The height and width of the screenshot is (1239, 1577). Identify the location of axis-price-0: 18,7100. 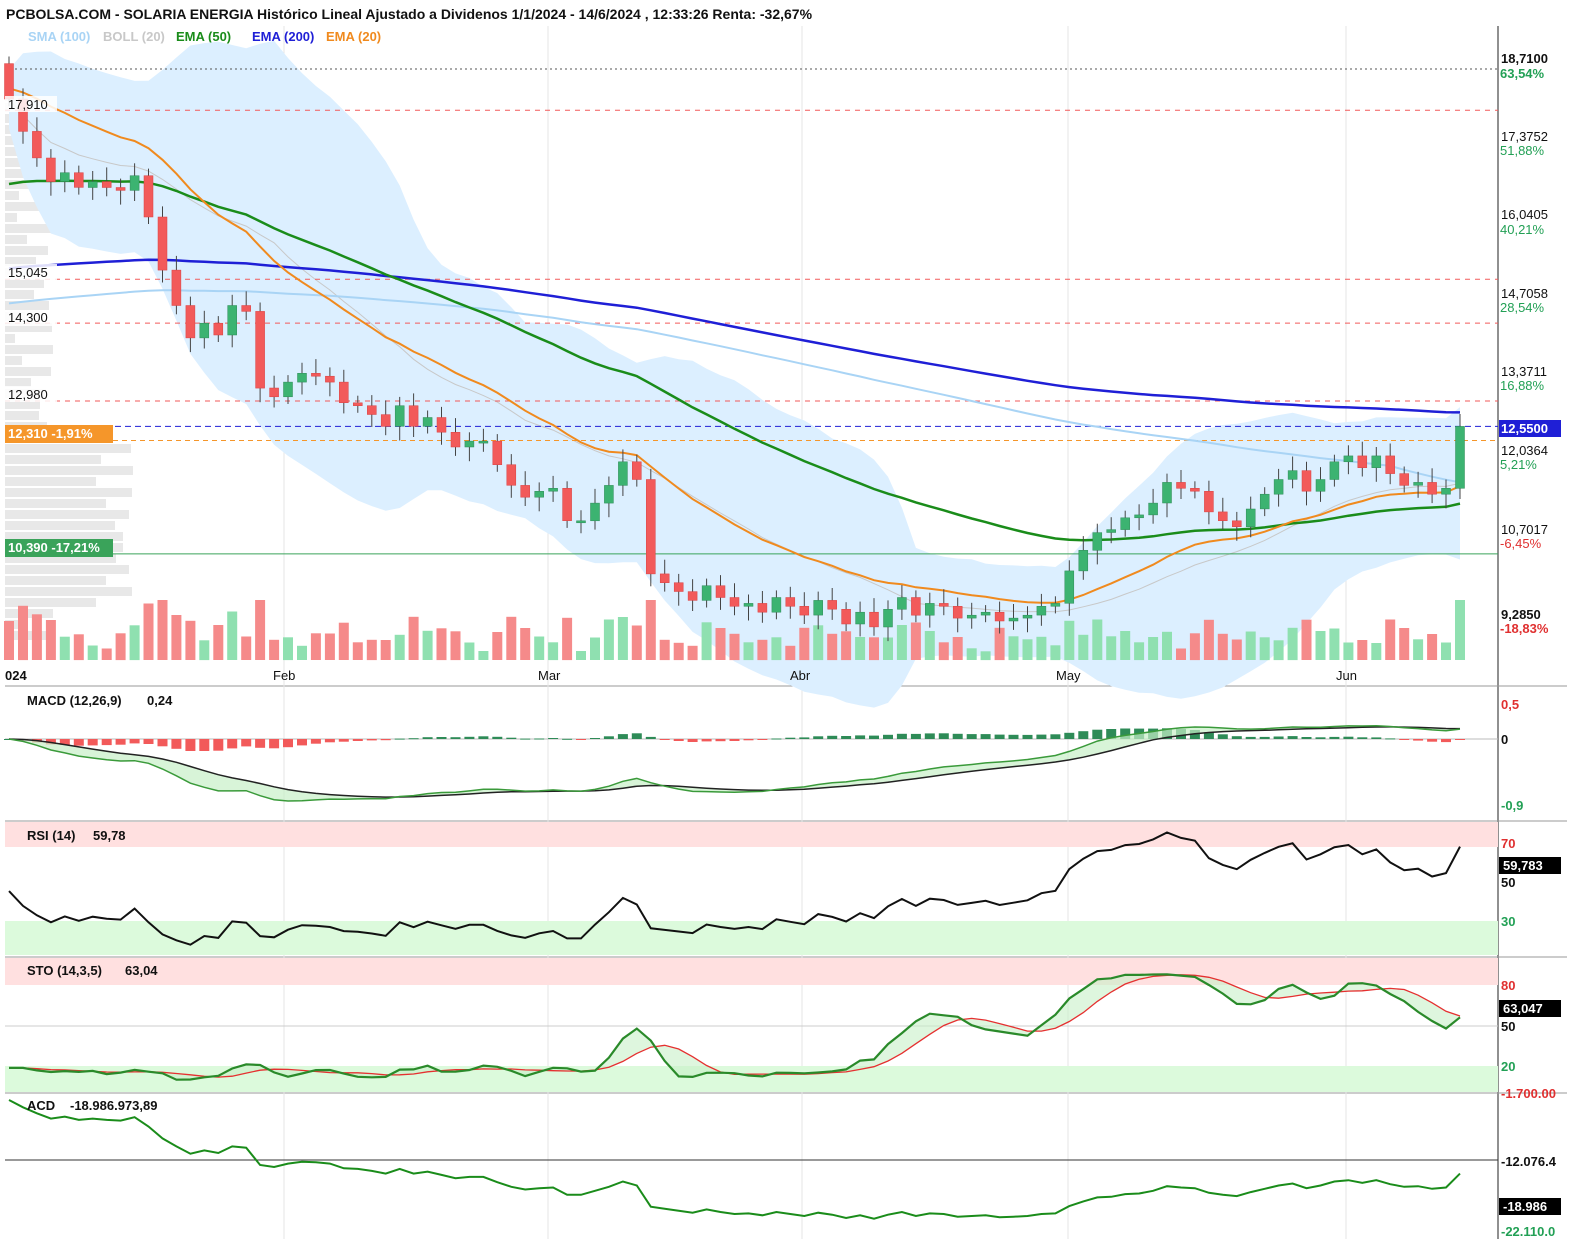
(1524, 58).